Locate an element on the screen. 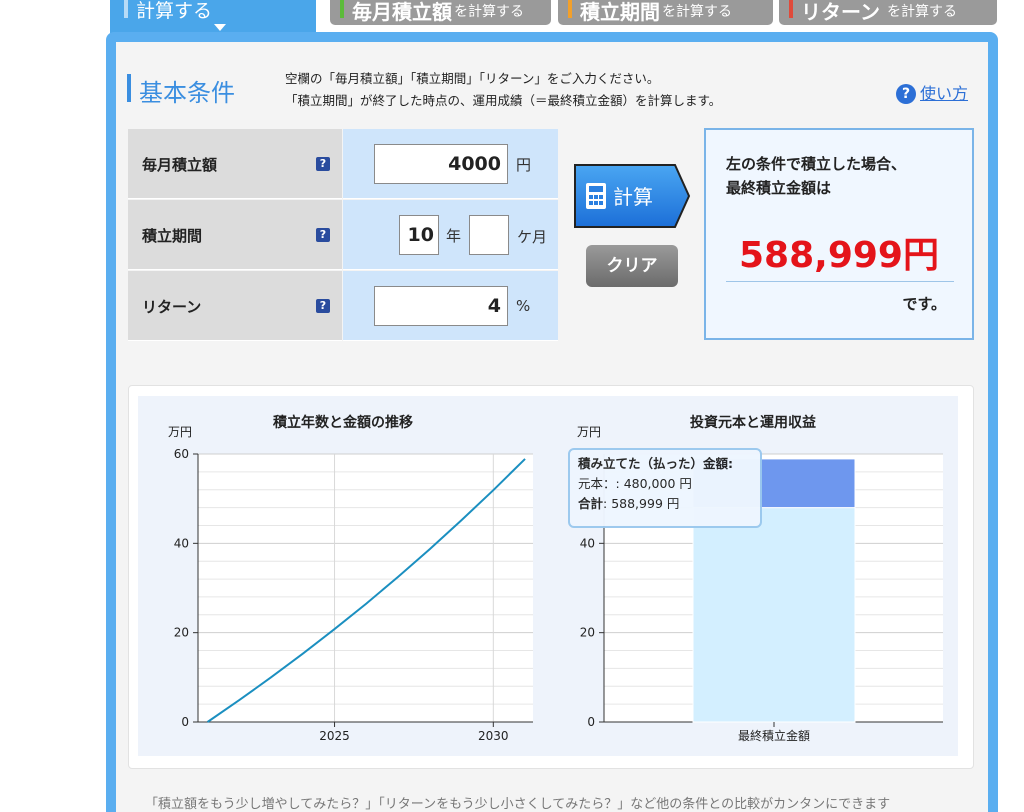 This screenshot has height=812, width=1024. tooltip-principal-label: 元本： is located at coordinates (597, 483).